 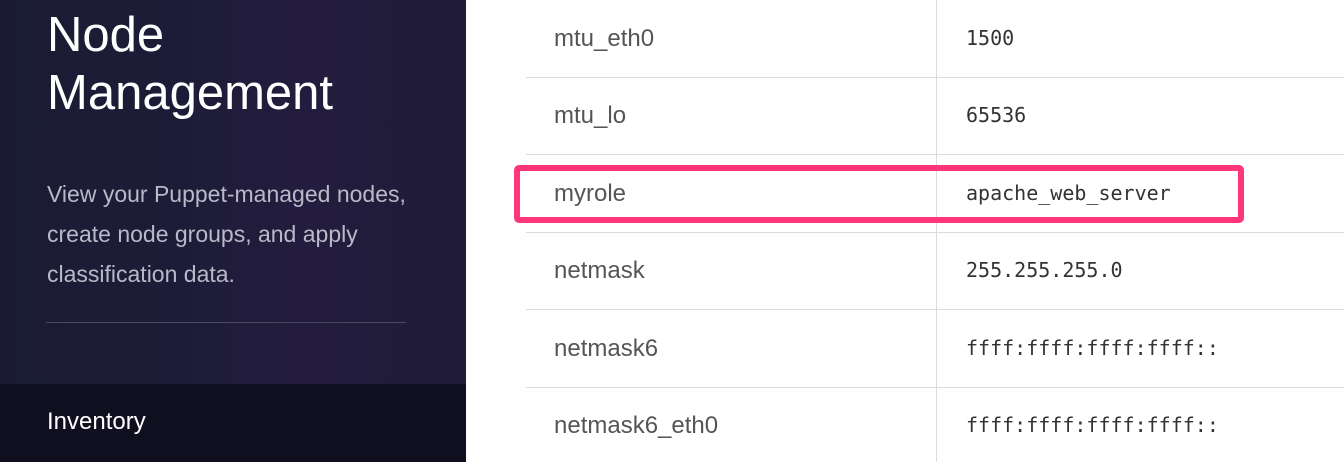 I want to click on fact-value: 1500, so click(x=990, y=38).